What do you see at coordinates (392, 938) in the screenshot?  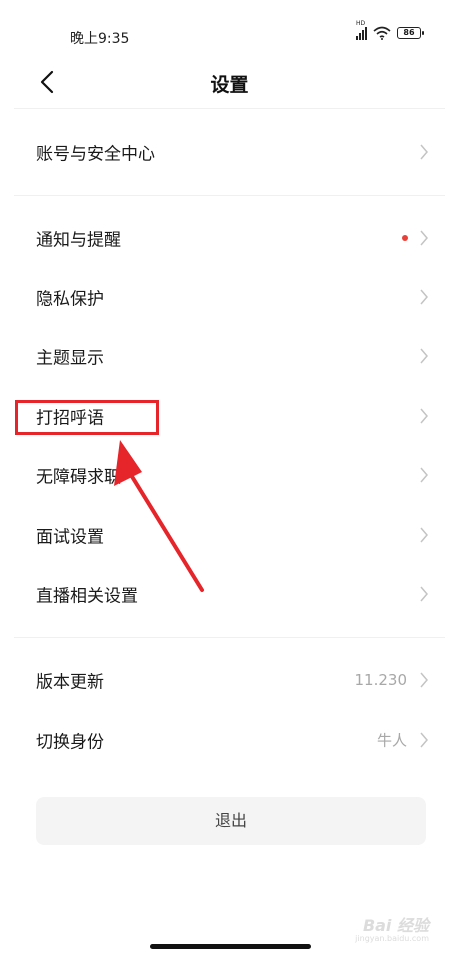 I see `watermark-url: jingyan.baidu.com` at bounding box center [392, 938].